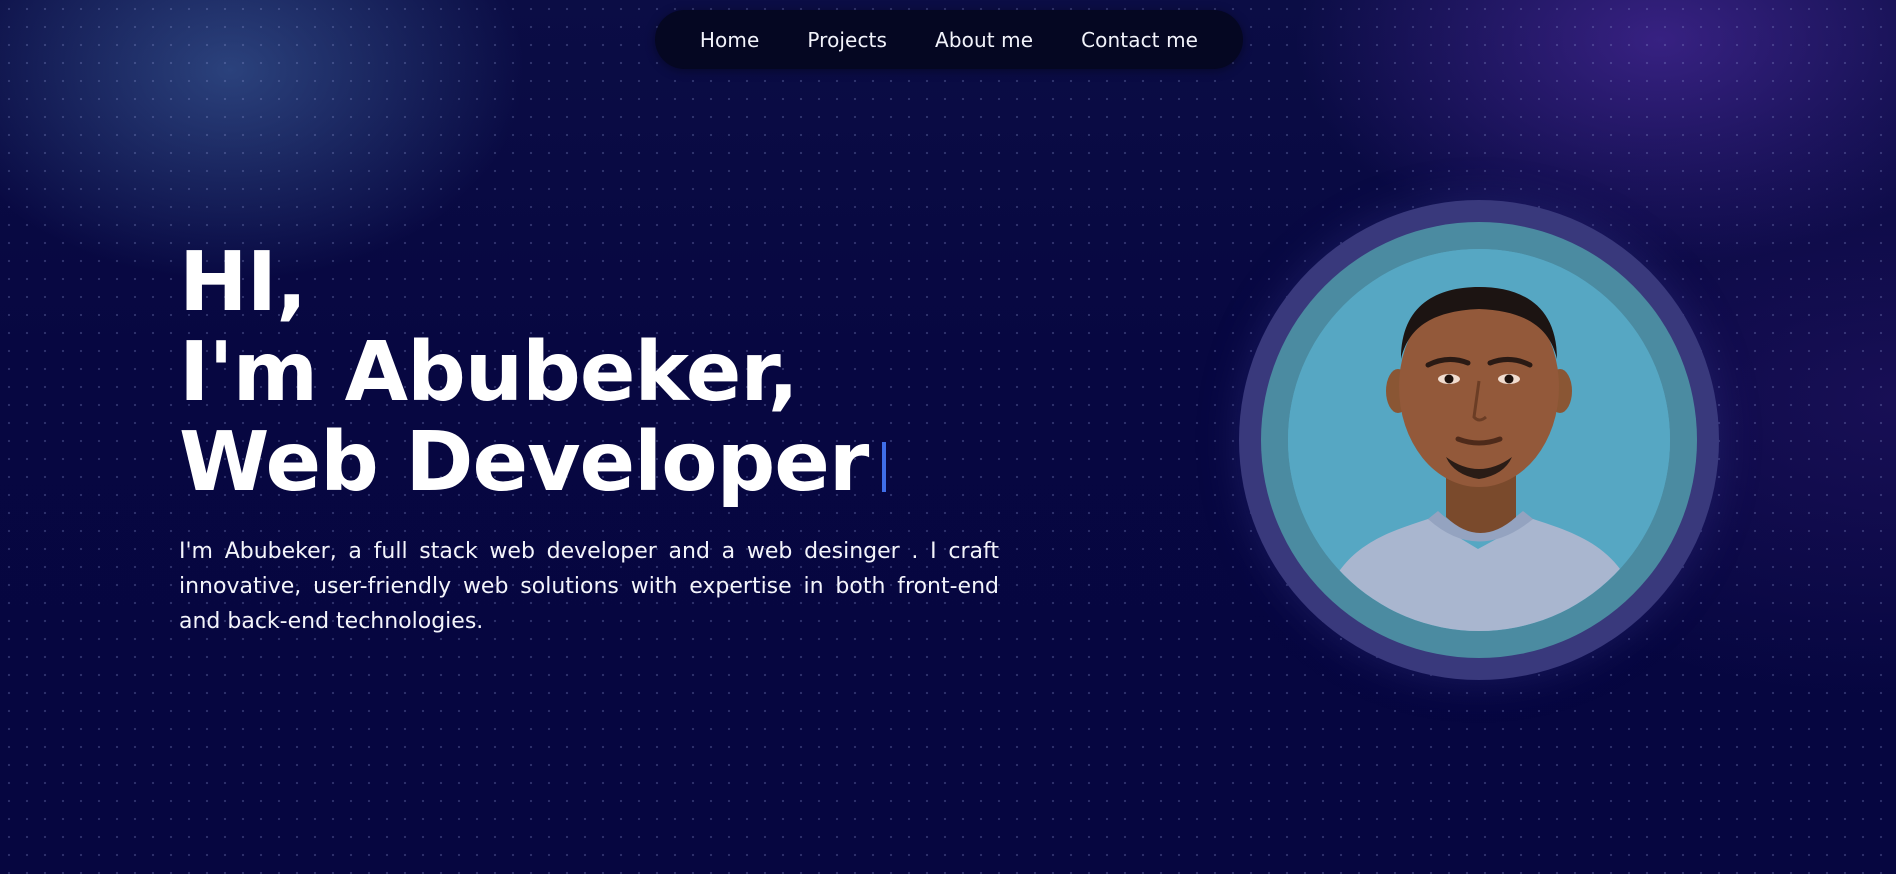 The width and height of the screenshot is (1896, 874). I want to click on typing-cursor, so click(884, 467).